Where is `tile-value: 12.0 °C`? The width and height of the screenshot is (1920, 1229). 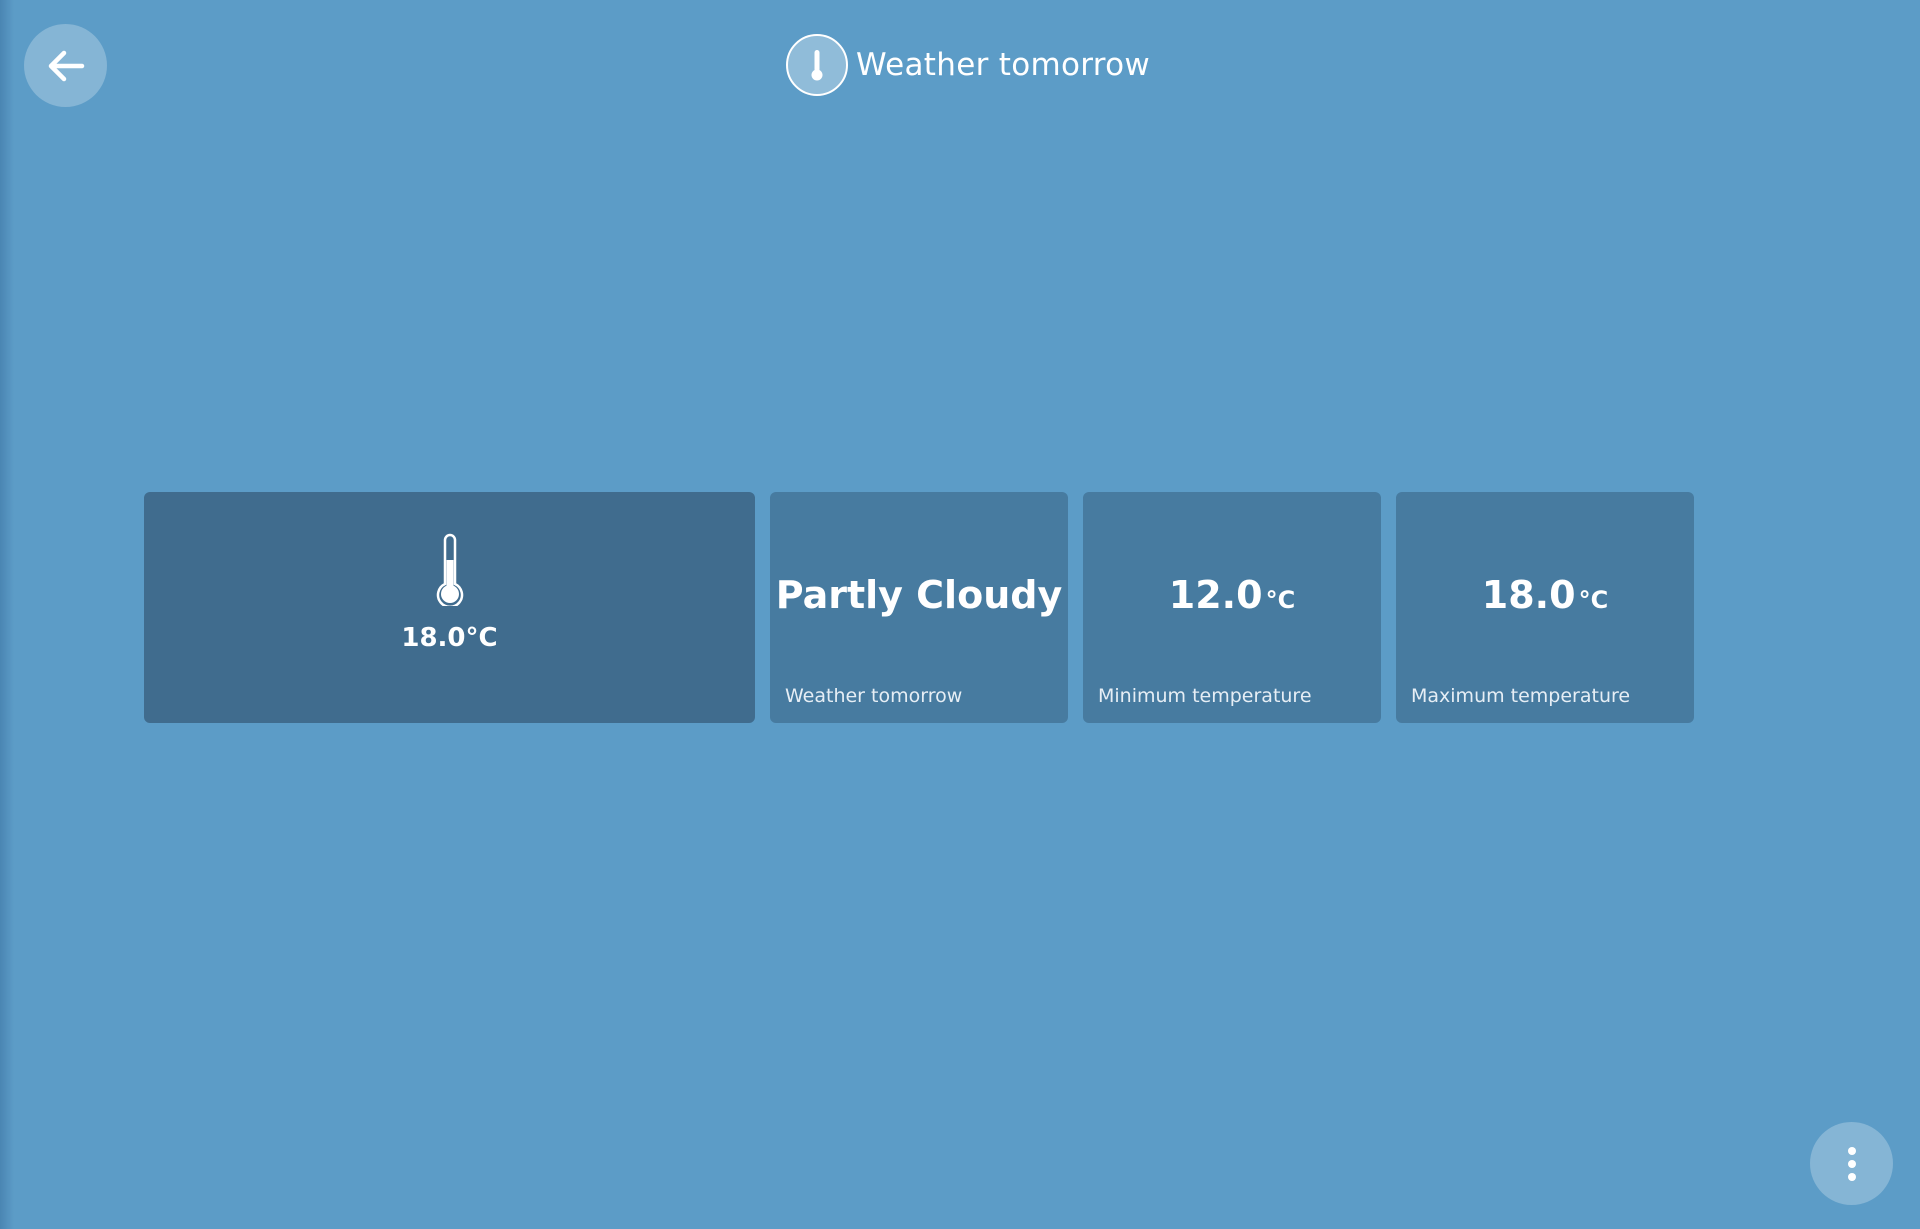
tile-value: 12.0 °C is located at coordinates (1232, 595).